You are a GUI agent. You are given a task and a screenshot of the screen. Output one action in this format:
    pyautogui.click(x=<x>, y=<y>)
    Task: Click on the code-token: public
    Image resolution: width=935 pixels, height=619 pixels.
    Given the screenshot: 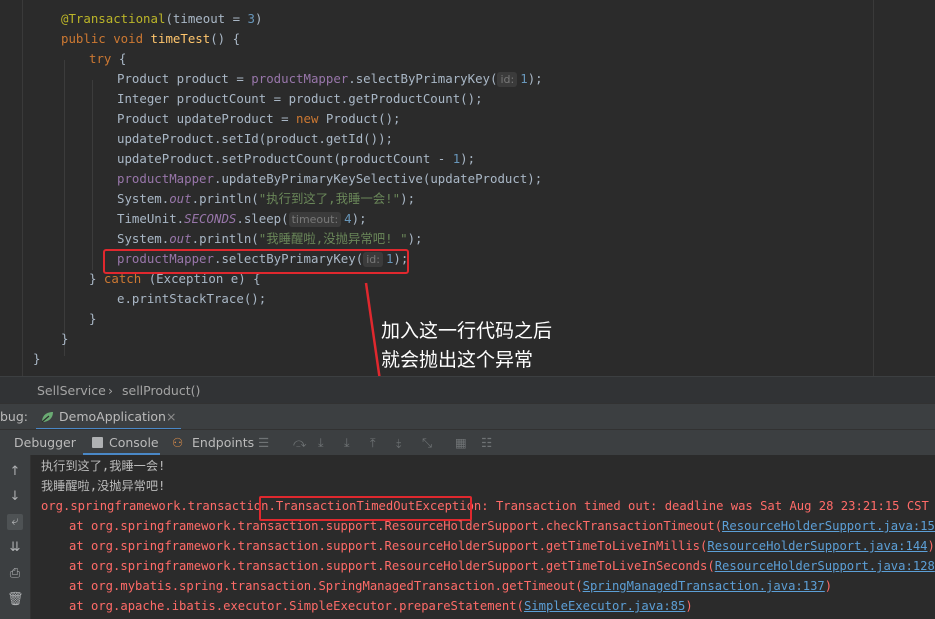 What is the action you would take?
    pyautogui.click(x=87, y=38)
    